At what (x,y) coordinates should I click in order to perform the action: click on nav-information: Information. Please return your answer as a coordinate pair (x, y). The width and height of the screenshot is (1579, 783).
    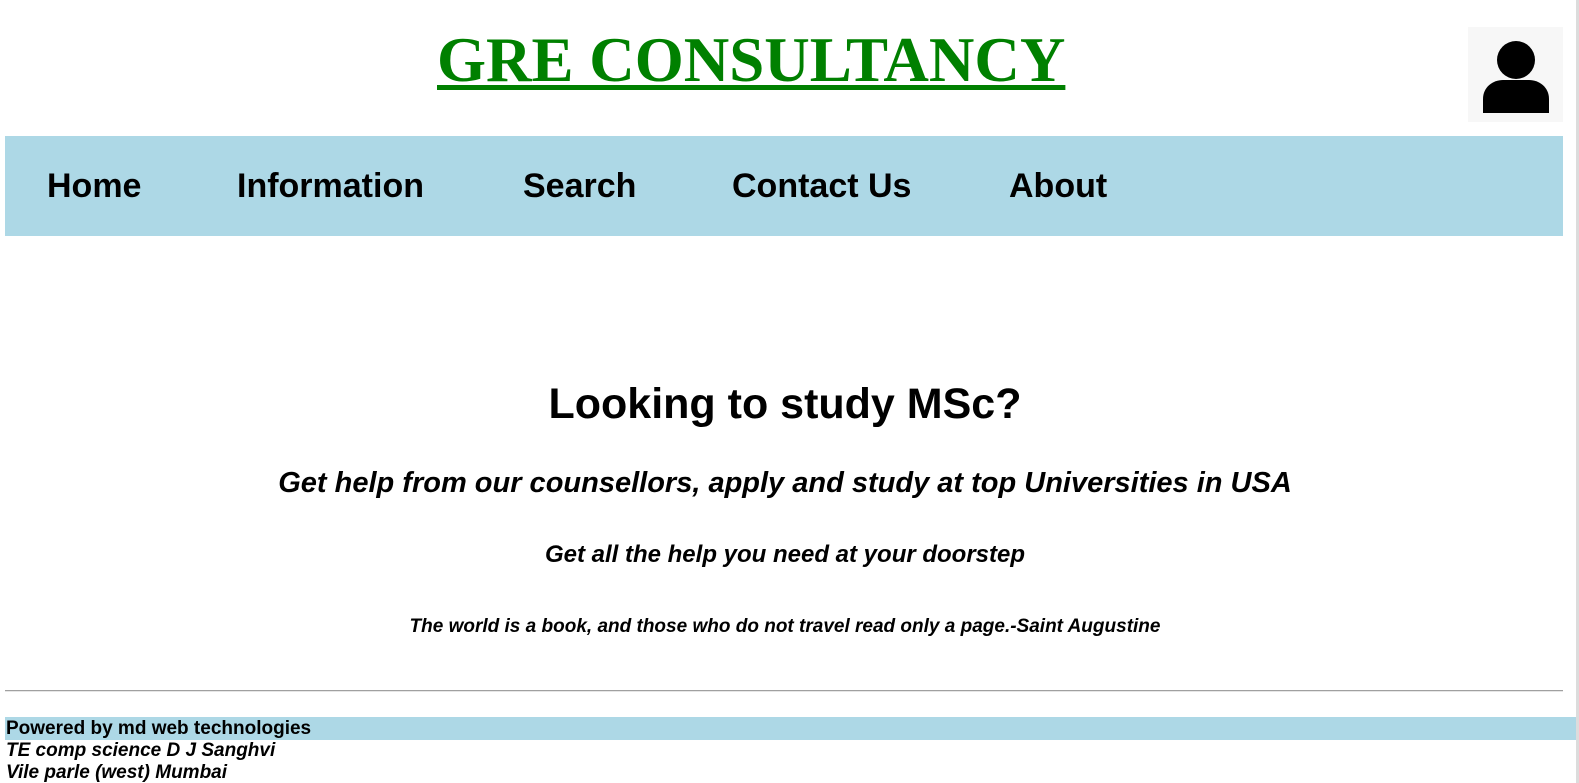
    Looking at the image, I should click on (330, 186).